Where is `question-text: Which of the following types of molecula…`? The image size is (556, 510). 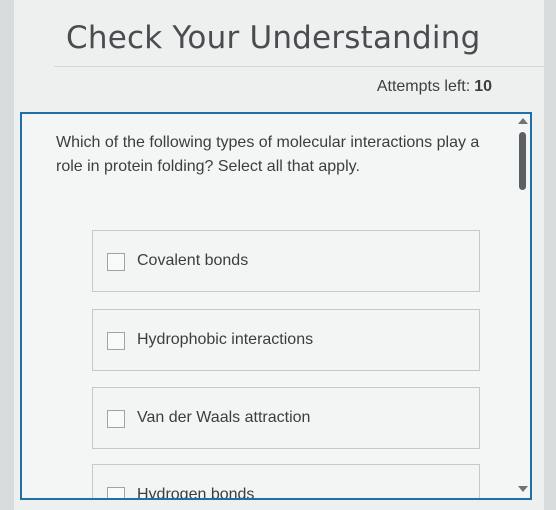 question-text: Which of the following types of molecula… is located at coordinates (268, 154).